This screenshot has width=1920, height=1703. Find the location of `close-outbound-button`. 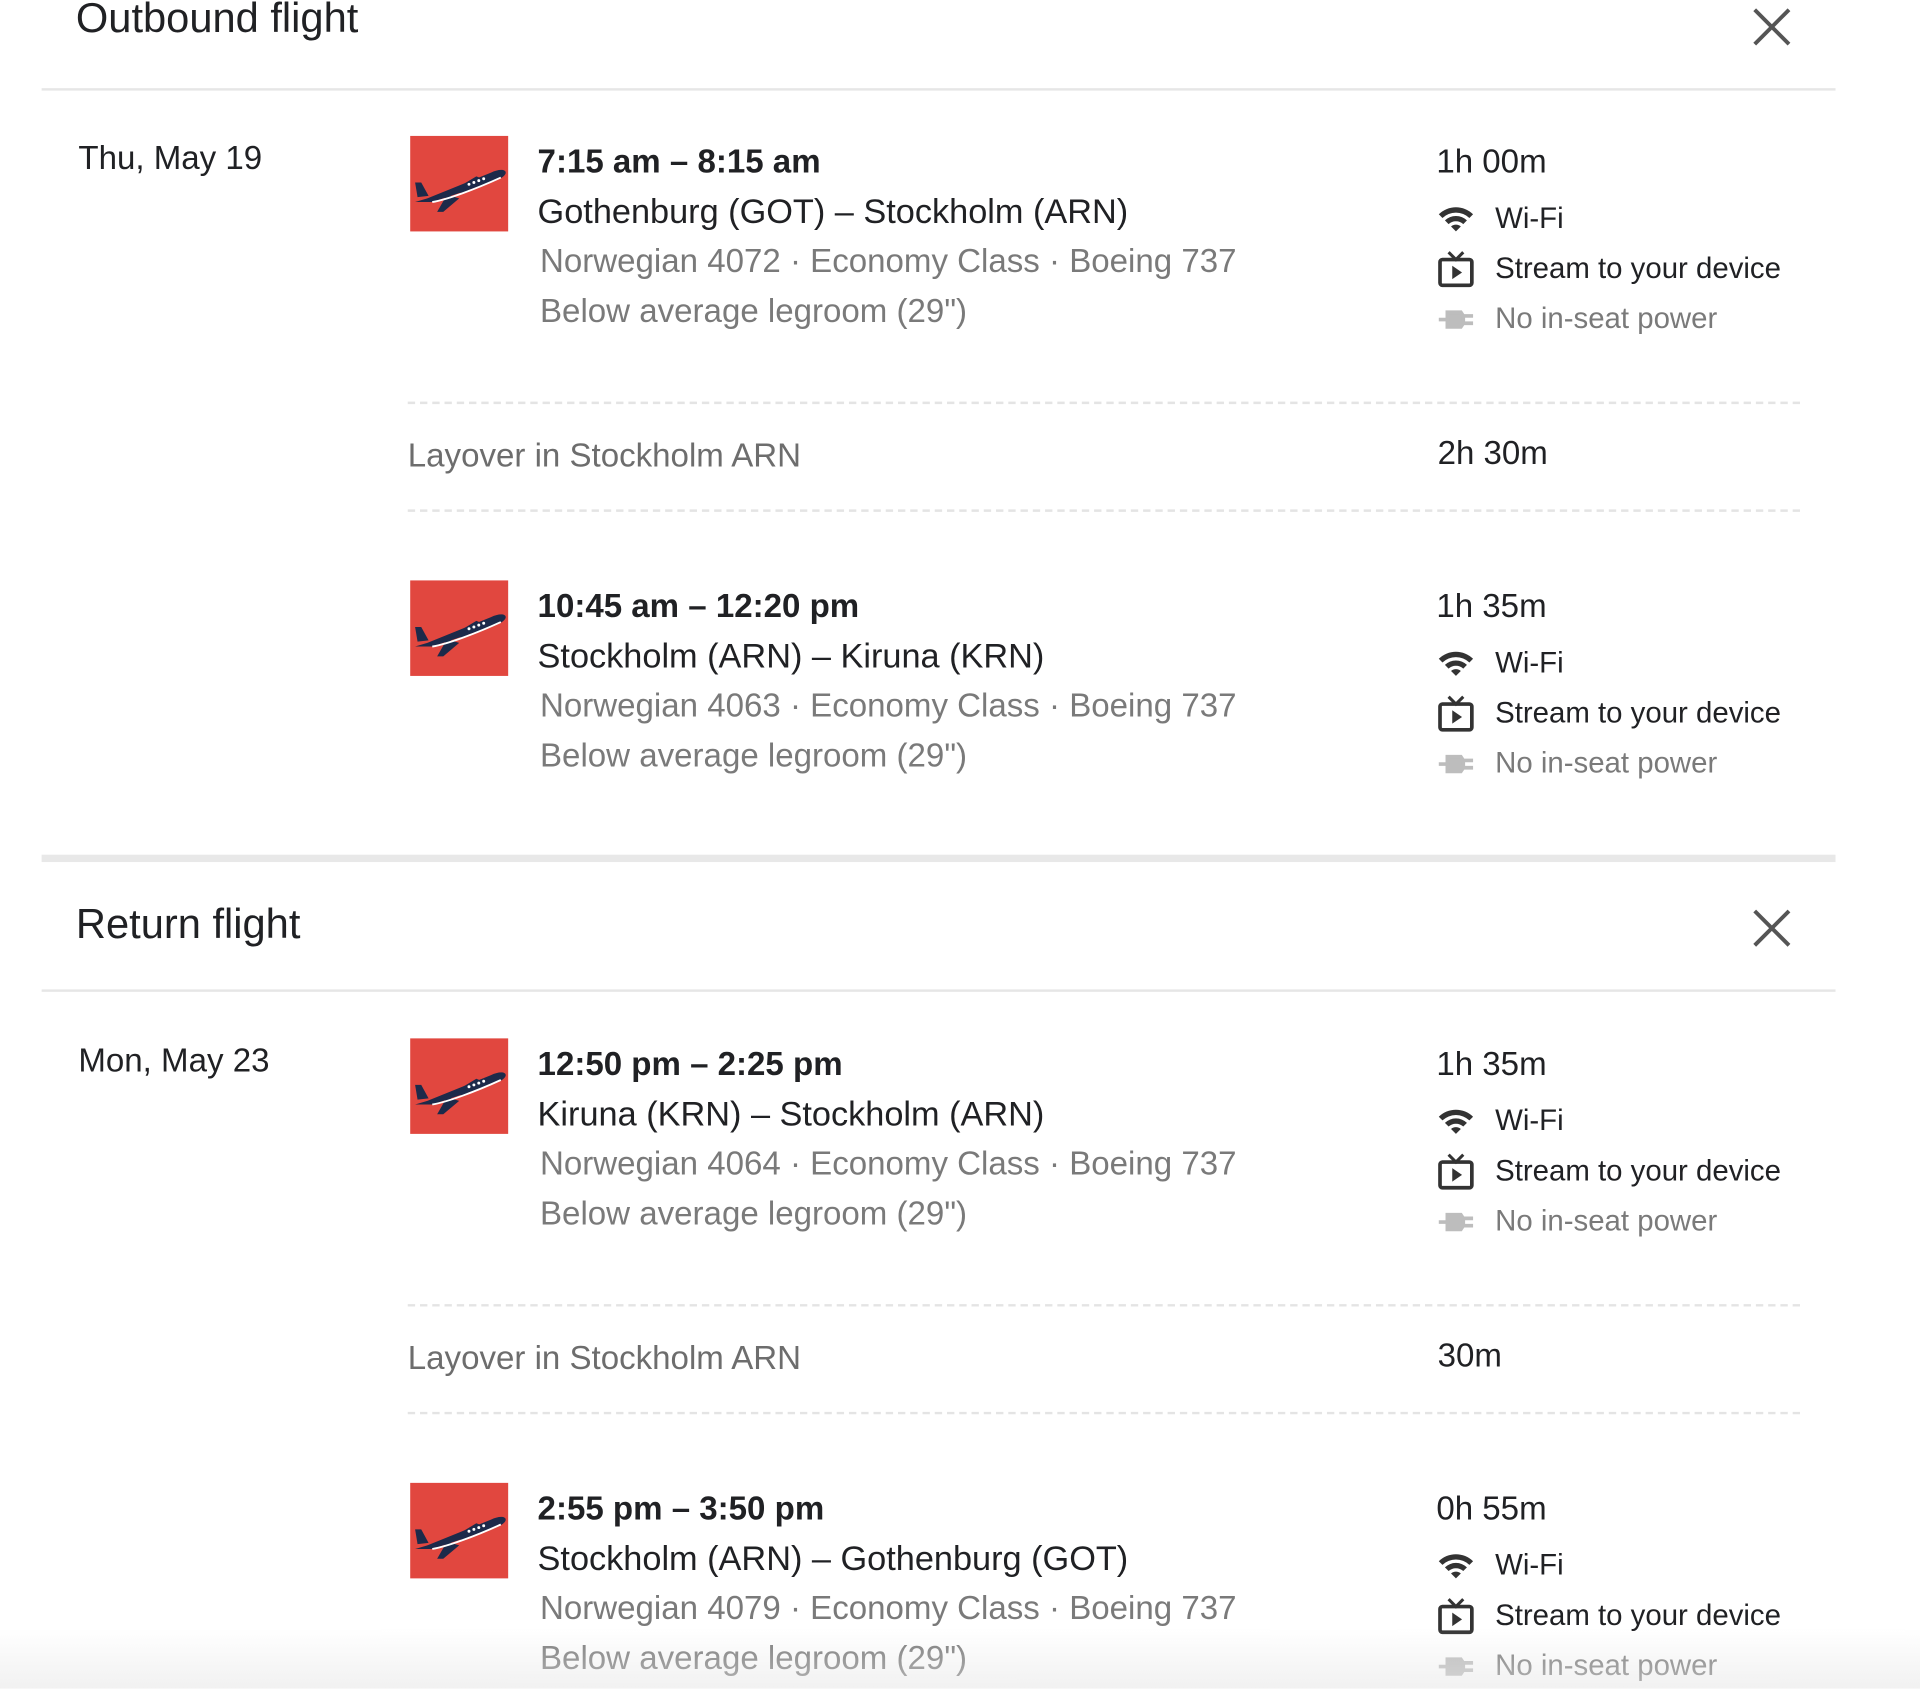

close-outbound-button is located at coordinates (1771, 26).